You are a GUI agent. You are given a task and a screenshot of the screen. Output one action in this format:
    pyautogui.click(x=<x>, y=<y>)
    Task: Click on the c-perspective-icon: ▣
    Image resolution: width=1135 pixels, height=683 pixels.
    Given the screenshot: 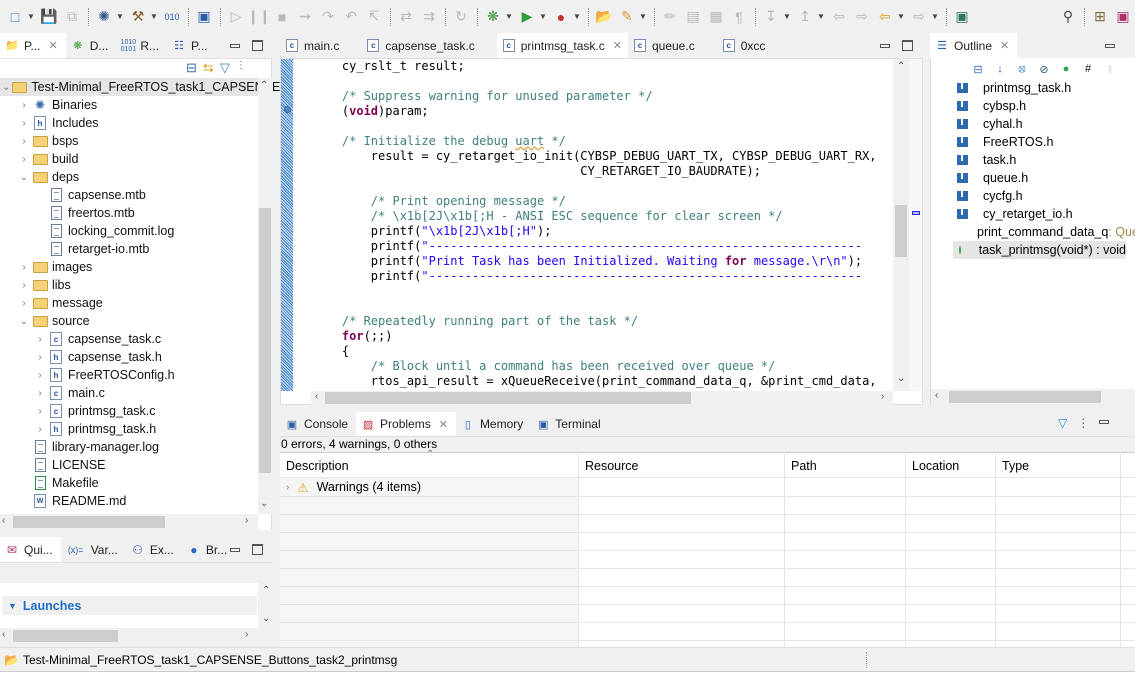 What is the action you would take?
    pyautogui.click(x=1123, y=17)
    